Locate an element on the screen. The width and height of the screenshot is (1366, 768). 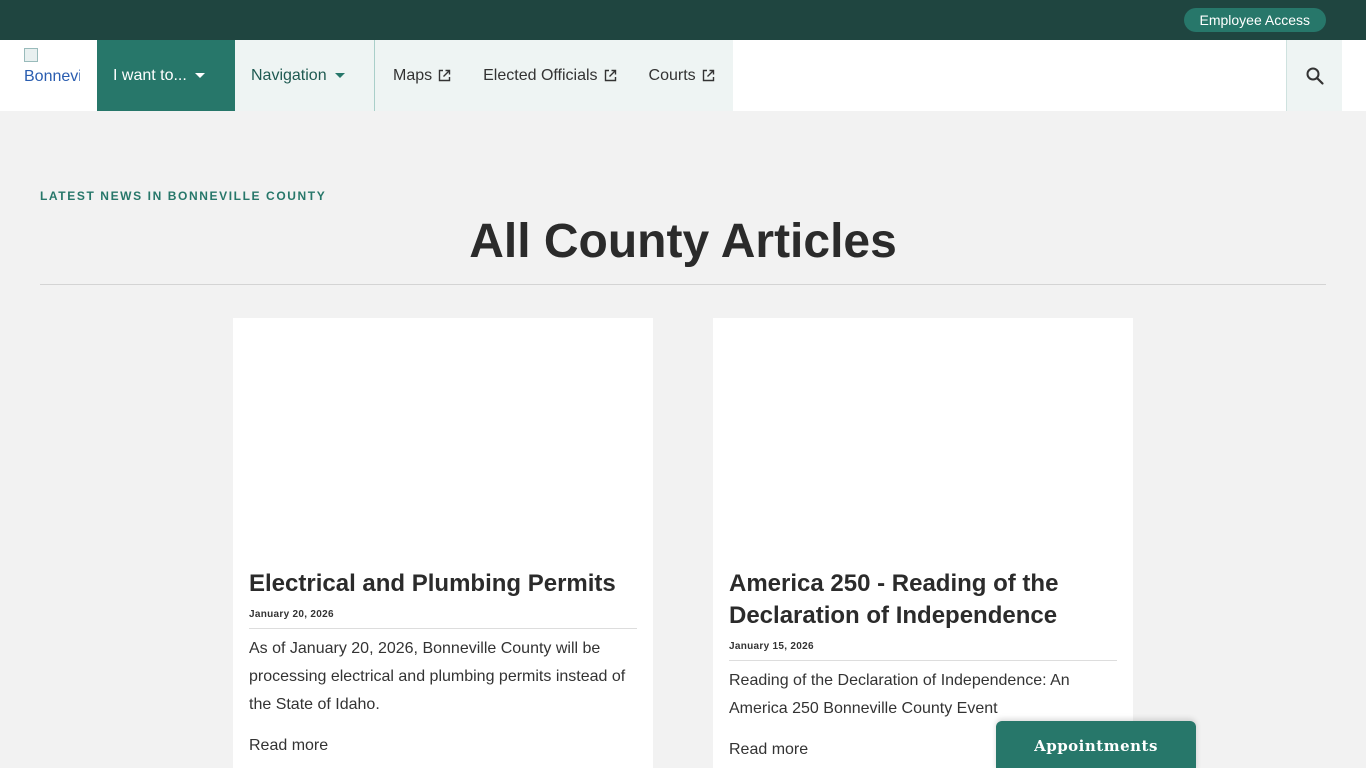
appointments-button: Appointments is located at coordinates (1096, 744).